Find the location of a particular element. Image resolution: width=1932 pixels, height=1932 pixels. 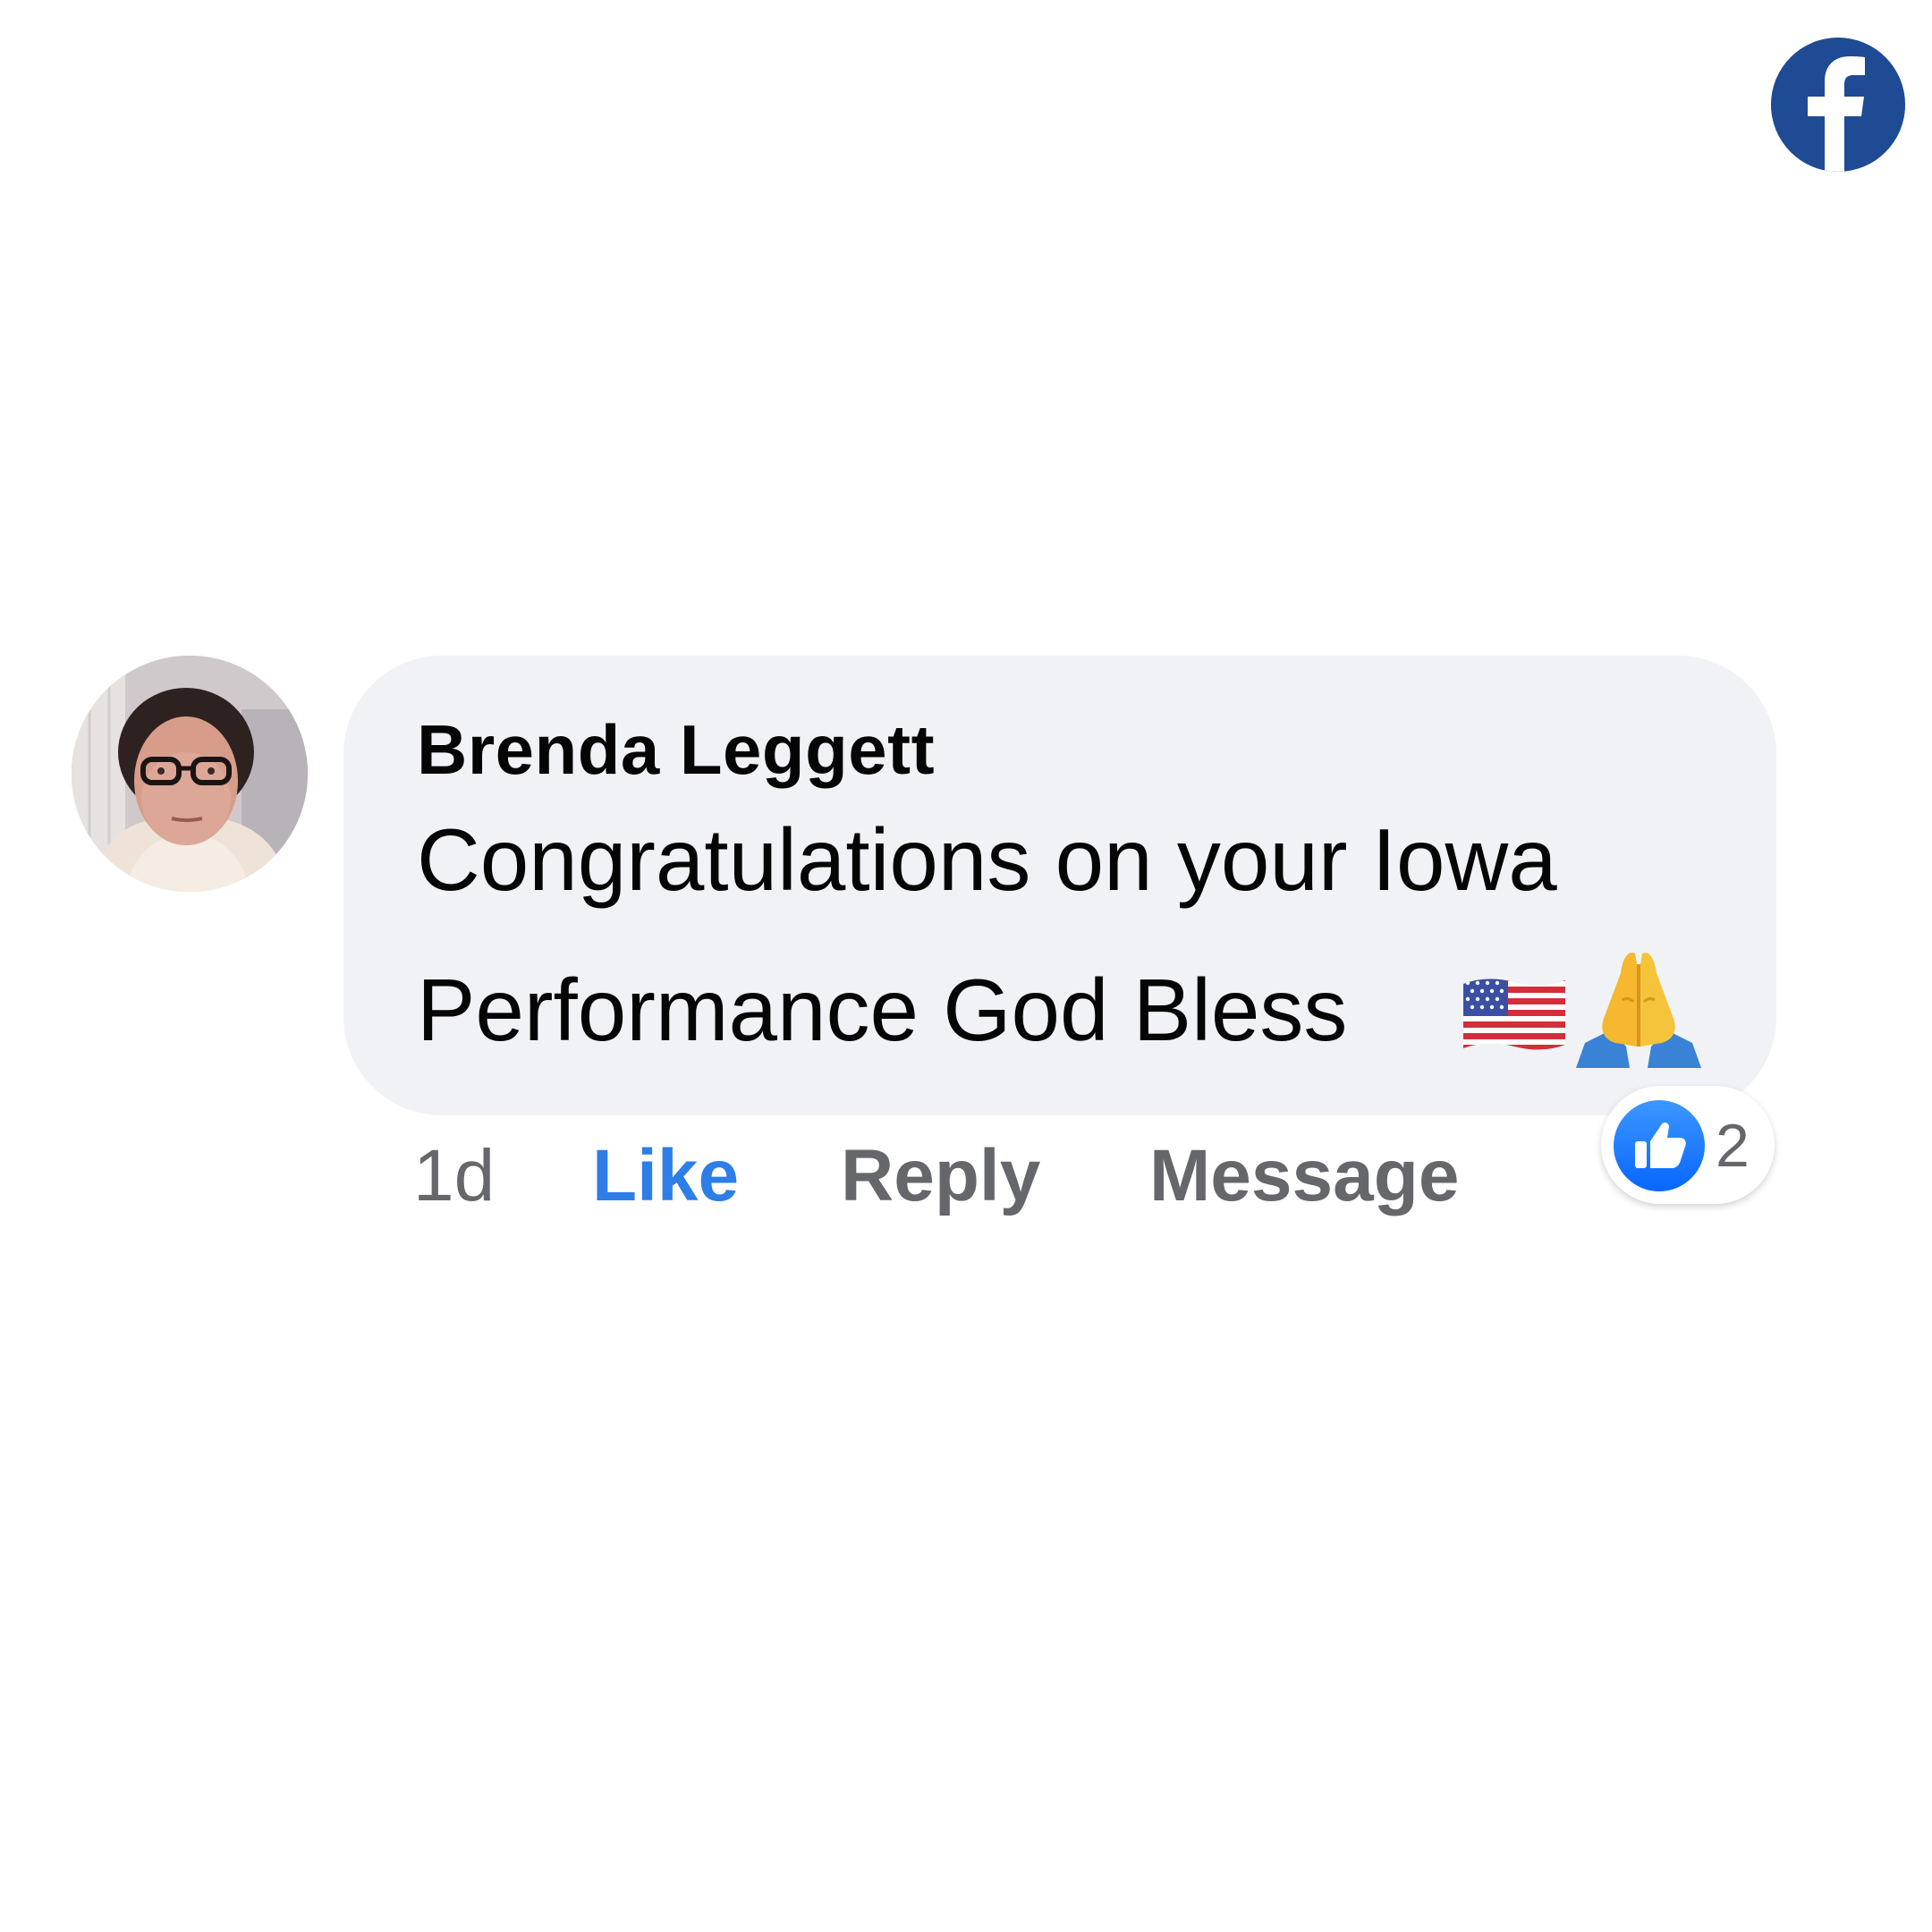

us-flag-emoji-icon is located at coordinates (1514, 1014).